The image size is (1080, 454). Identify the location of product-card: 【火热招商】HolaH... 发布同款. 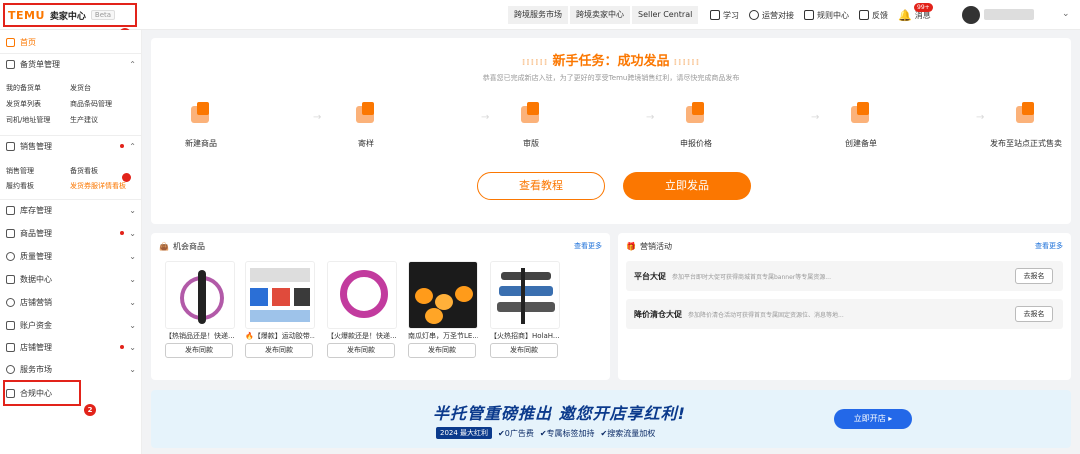
(525, 309).